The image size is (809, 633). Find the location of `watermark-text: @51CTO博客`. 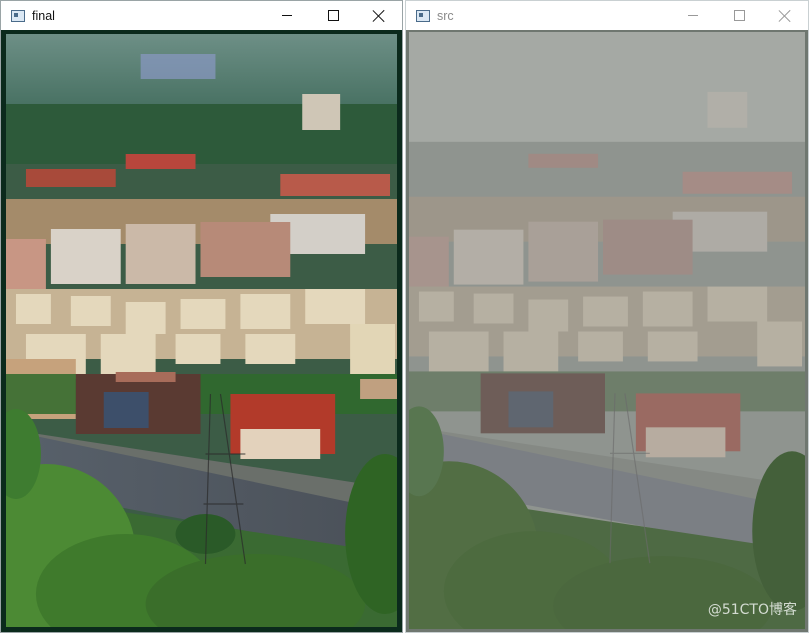

watermark-text: @51CTO博客 is located at coordinates (752, 610).